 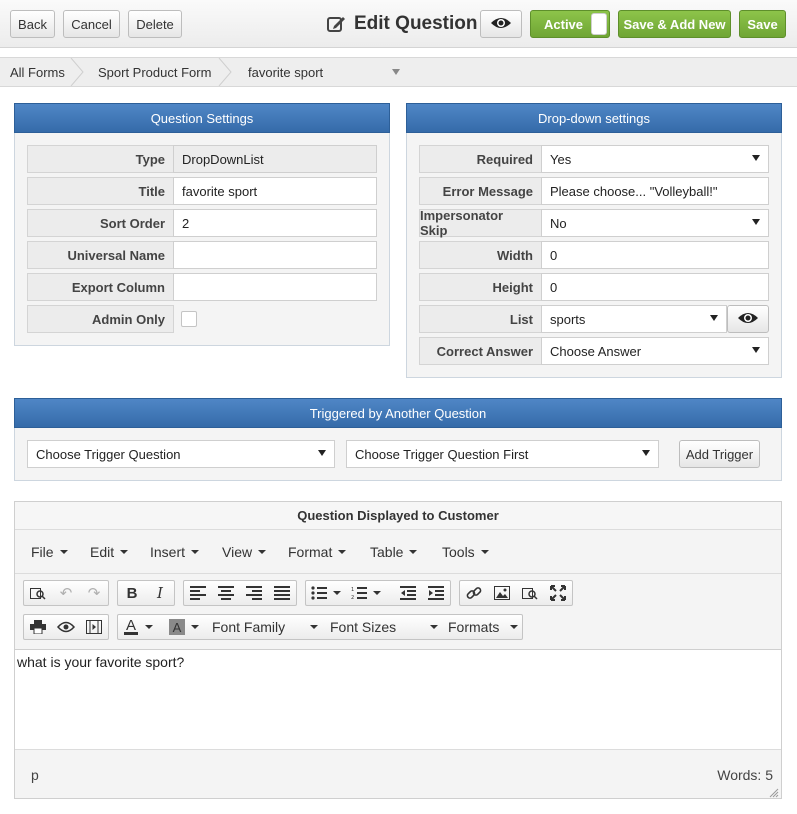 I want to click on impersonator-skip-select: No, so click(x=655, y=223).